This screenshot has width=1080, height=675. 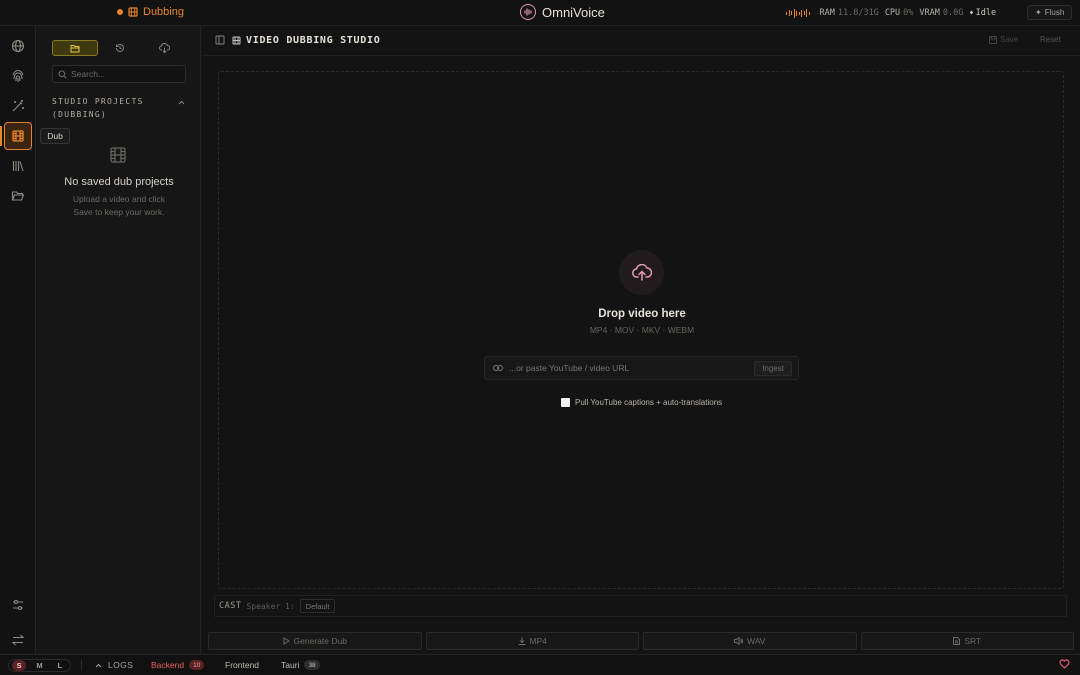 I want to click on fingerprint-icon, so click(x=18, y=76).